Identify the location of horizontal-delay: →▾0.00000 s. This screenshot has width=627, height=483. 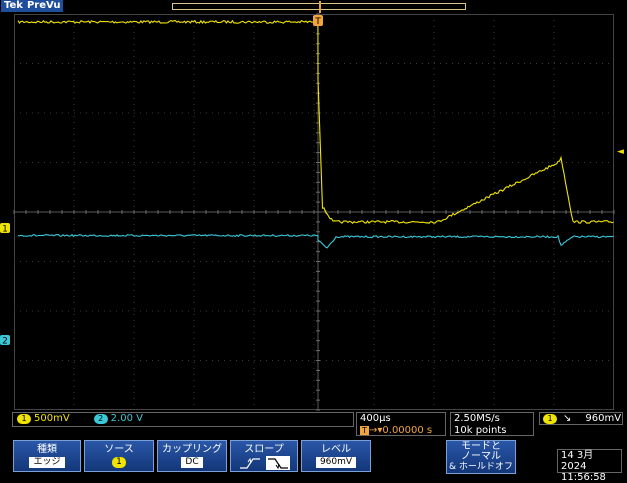
(401, 430).